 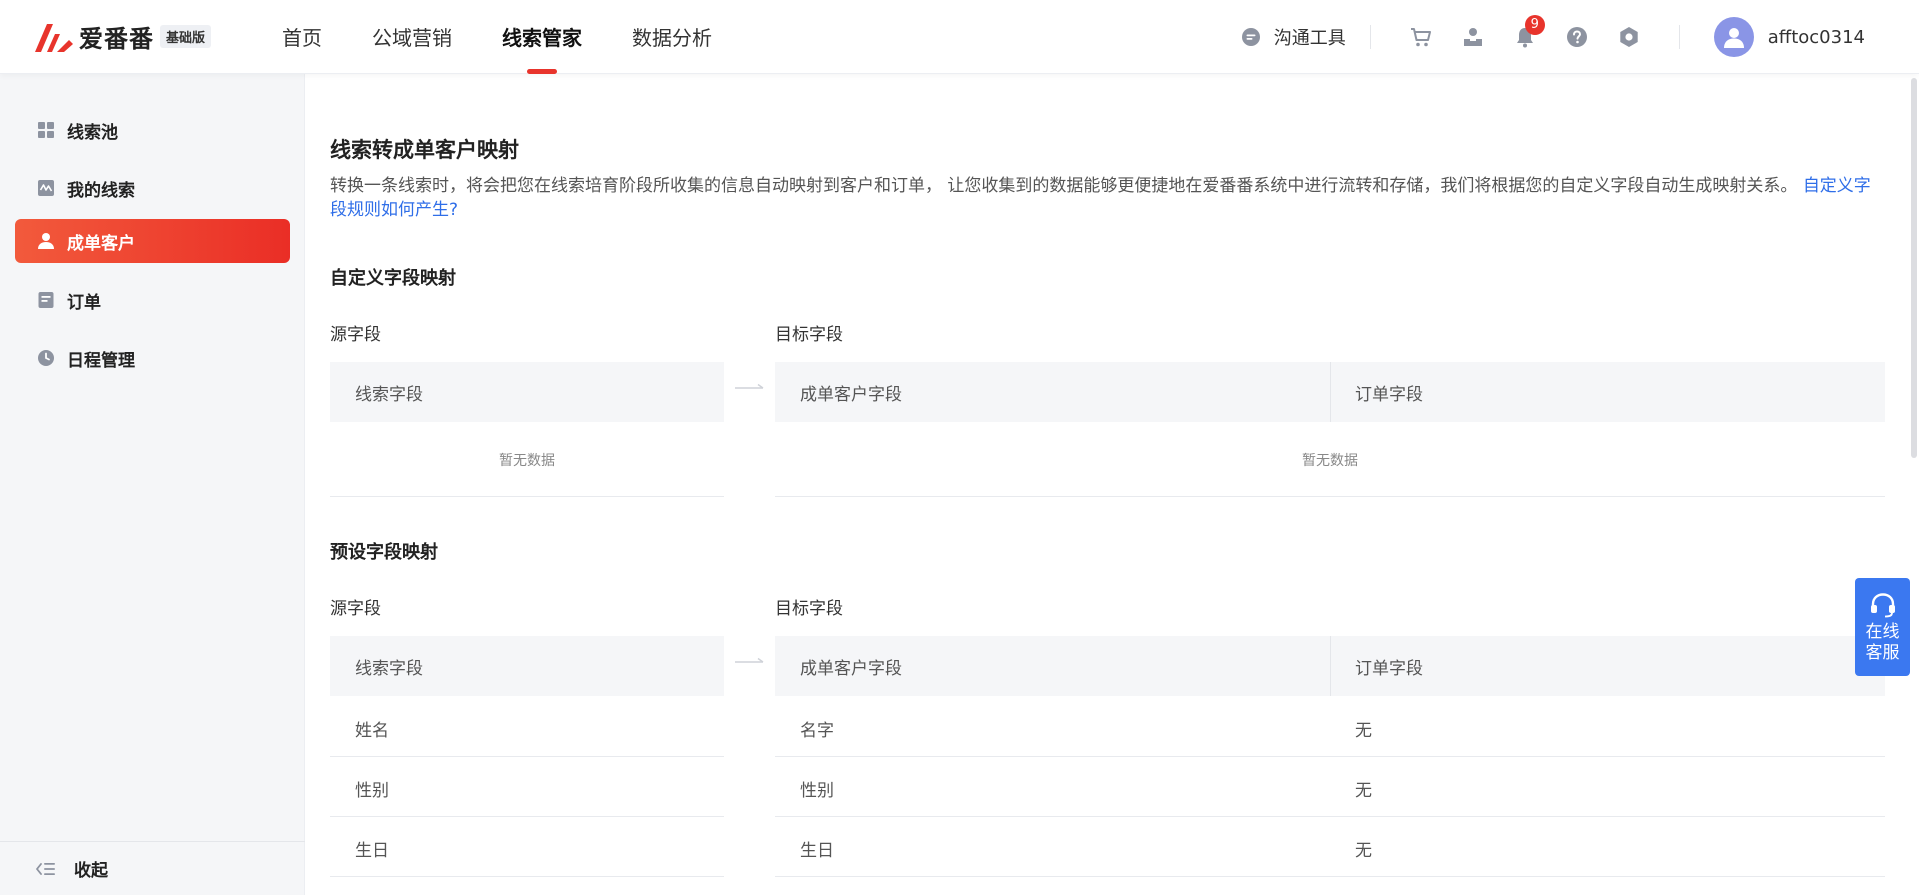 I want to click on nav-home: 首页, so click(x=302, y=37).